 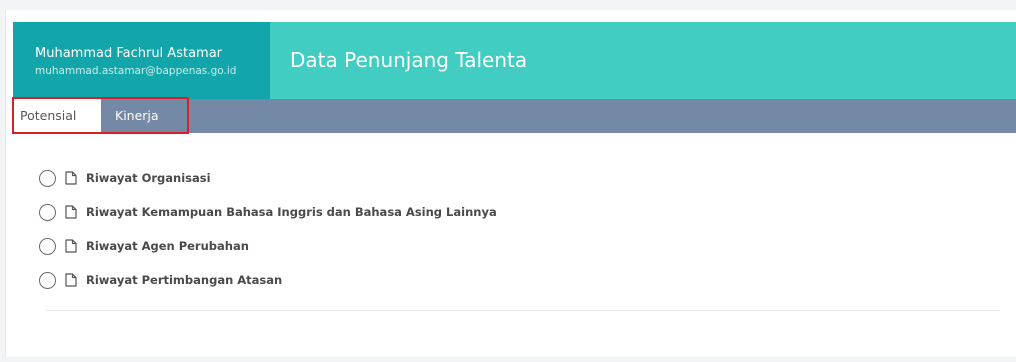 I want to click on list-item-label: Riwayat Pertimbangan Atasan, so click(x=184, y=280).